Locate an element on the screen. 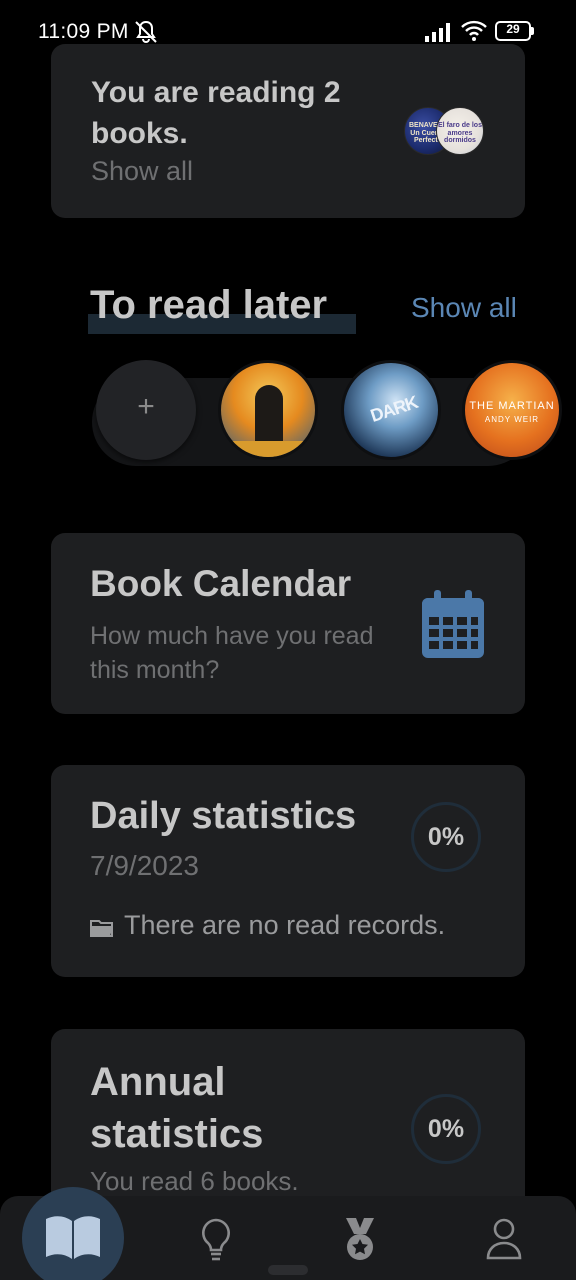 This screenshot has width=576, height=1280. reading-show-all-link: Show all is located at coordinates (142, 171).